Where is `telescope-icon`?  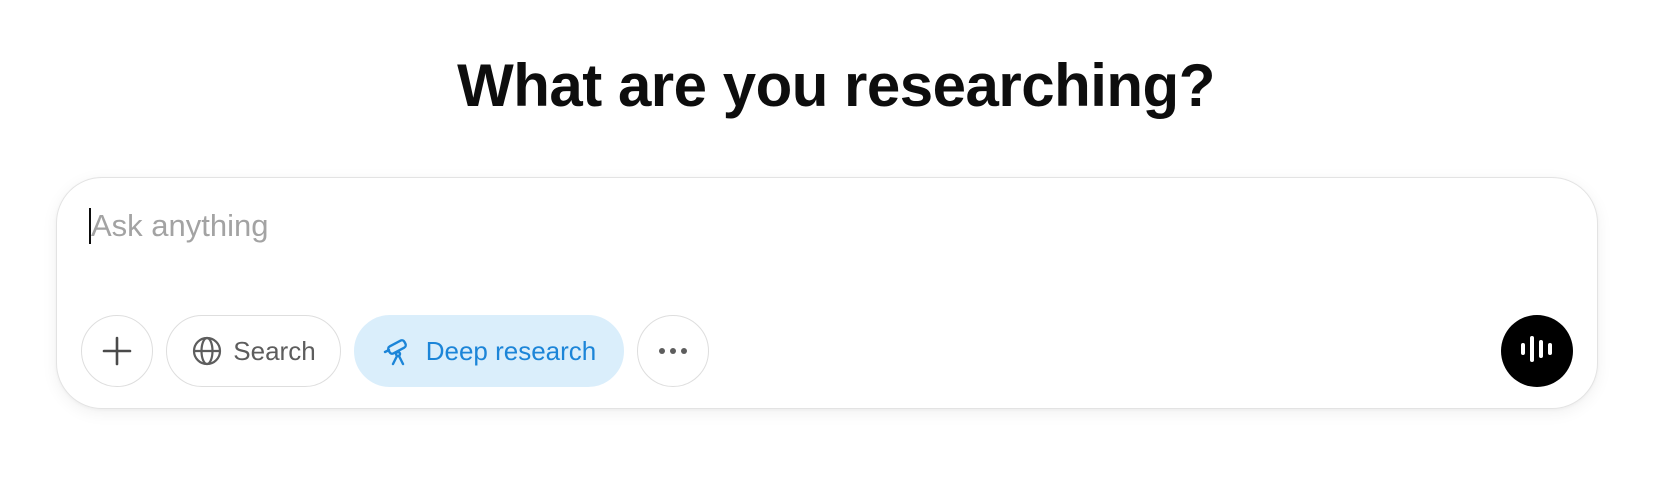 telescope-icon is located at coordinates (398, 351).